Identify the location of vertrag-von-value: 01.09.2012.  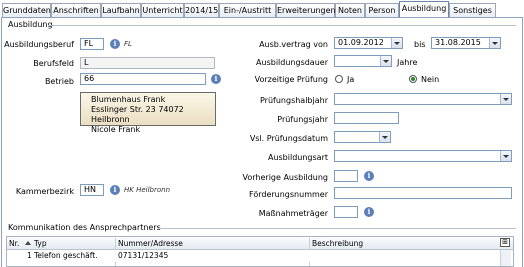
(361, 42).